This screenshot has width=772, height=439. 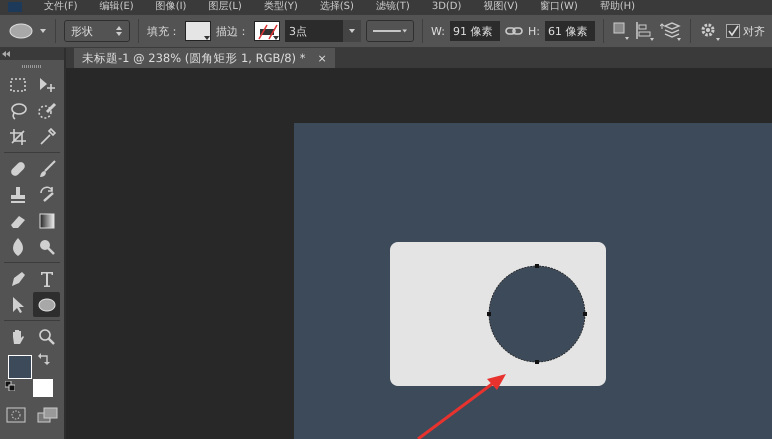 I want to click on quick-selection-icon, so click(x=46, y=110).